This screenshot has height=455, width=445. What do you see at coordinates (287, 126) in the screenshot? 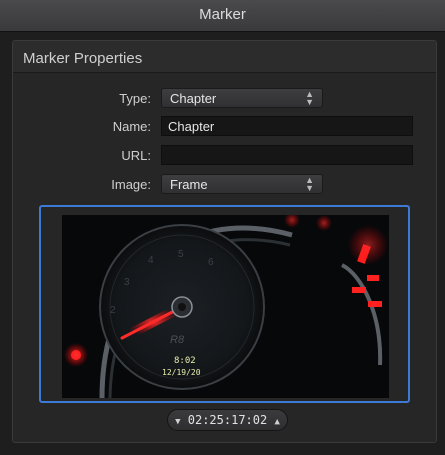
I see `name-field: Chapter` at bounding box center [287, 126].